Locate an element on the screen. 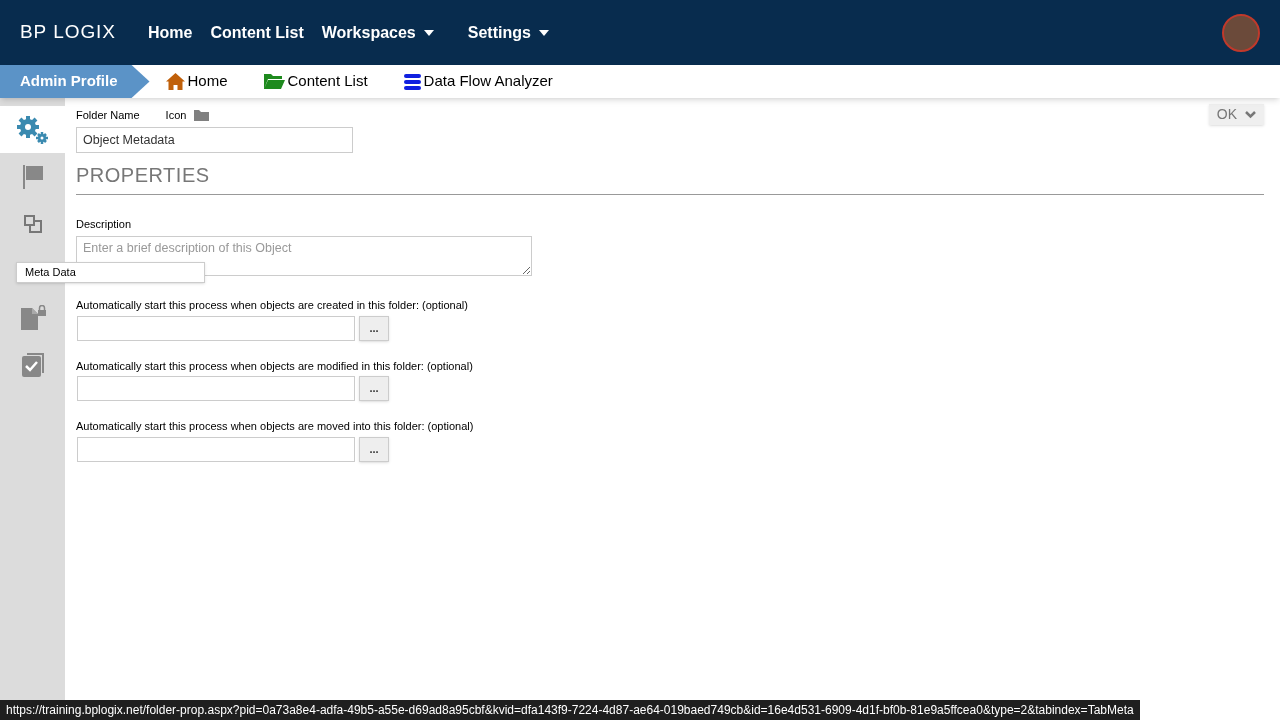  section-heading: PROPERTIES is located at coordinates (670, 177).